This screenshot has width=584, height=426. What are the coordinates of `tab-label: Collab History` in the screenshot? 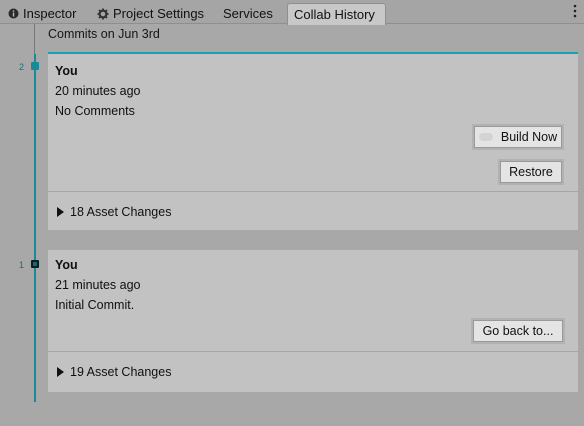 It's located at (334, 14).